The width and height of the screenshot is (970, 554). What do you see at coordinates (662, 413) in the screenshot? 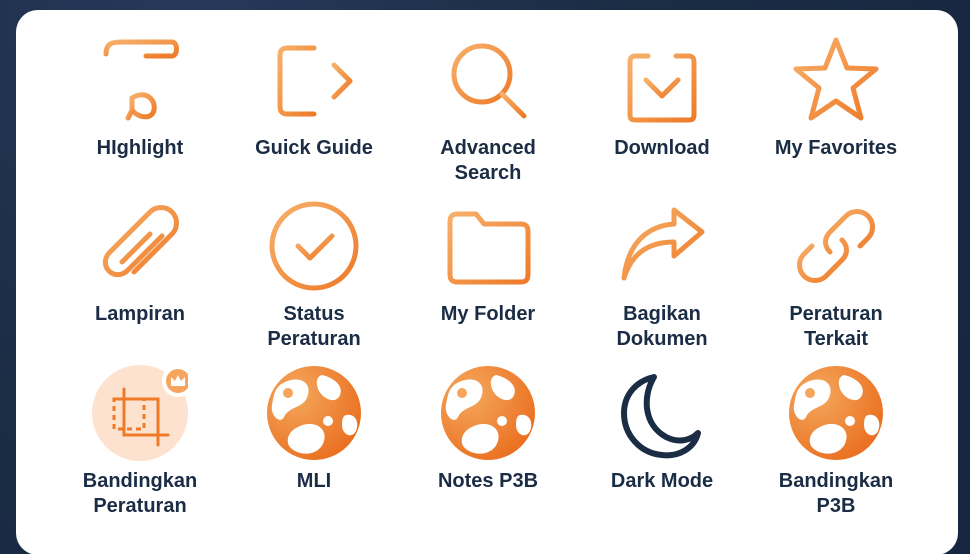
I see `moon-icon` at bounding box center [662, 413].